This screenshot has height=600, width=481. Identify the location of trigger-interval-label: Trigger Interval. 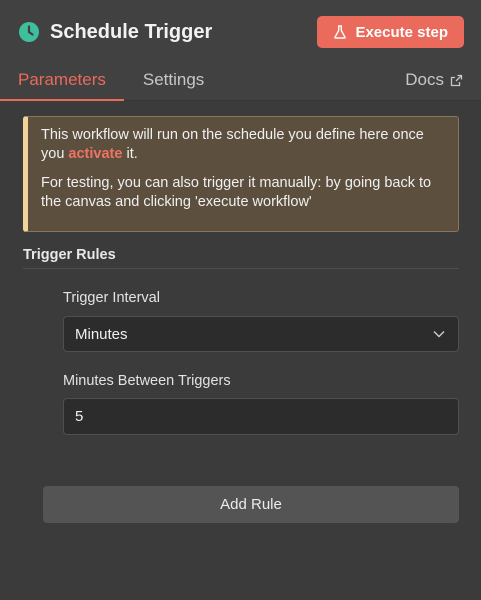
(111, 298).